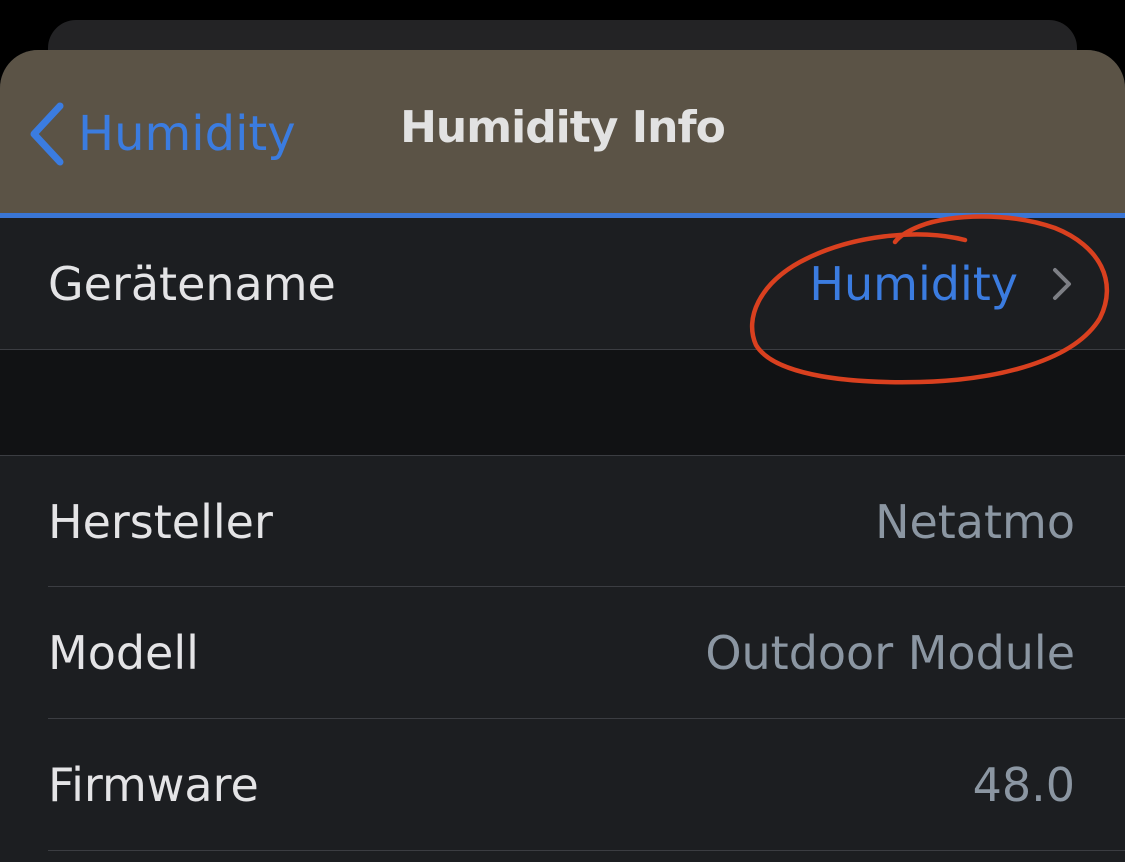 The image size is (1125, 862). Describe the element at coordinates (913, 284) in the screenshot. I see `device-name-value: Humidity` at that location.